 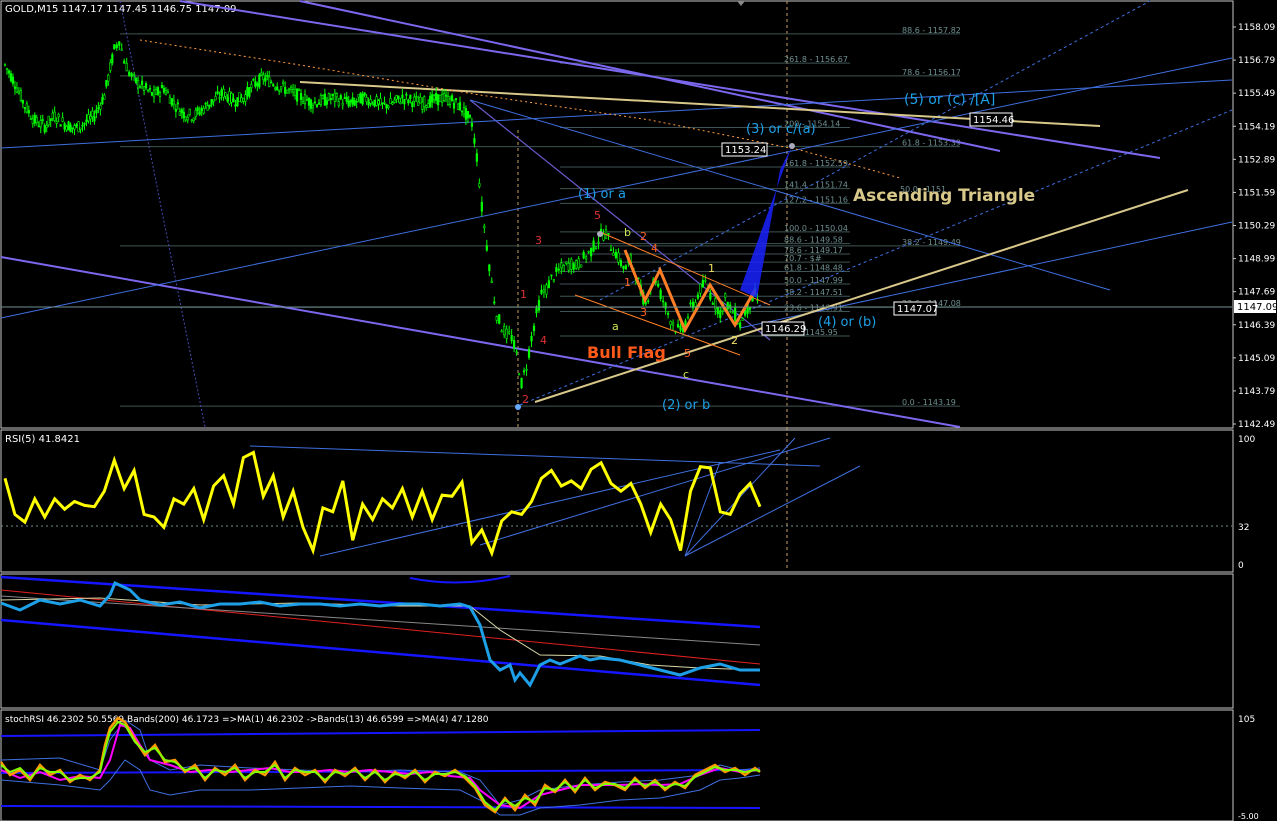 What do you see at coordinates (1256, 227) in the screenshot?
I see `price-axis-label: 1150.29` at bounding box center [1256, 227].